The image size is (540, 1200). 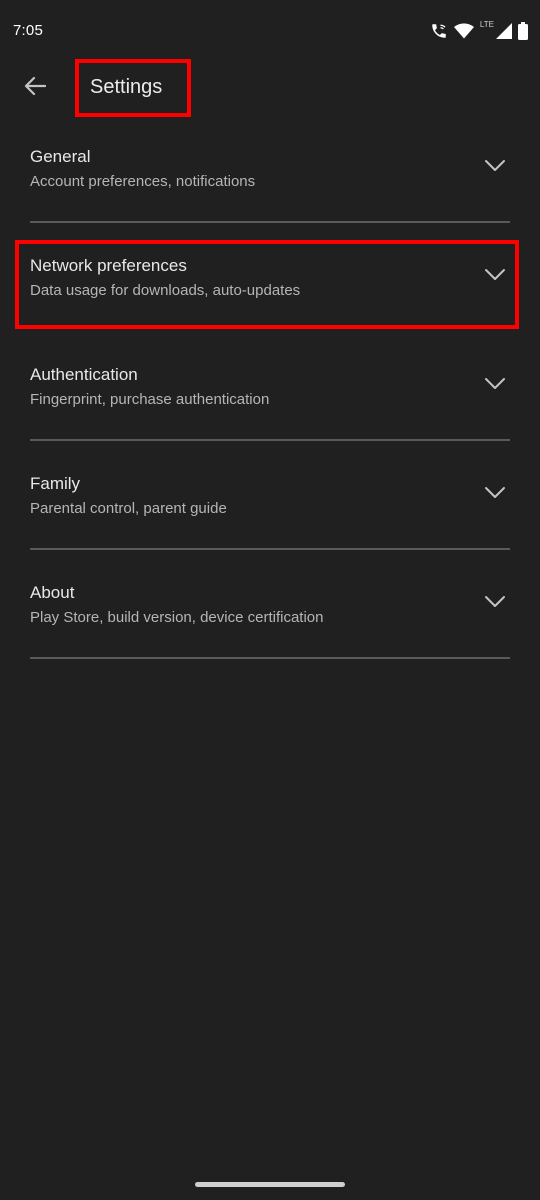 I want to click on top-app-bar: Settings, so click(x=270, y=88).